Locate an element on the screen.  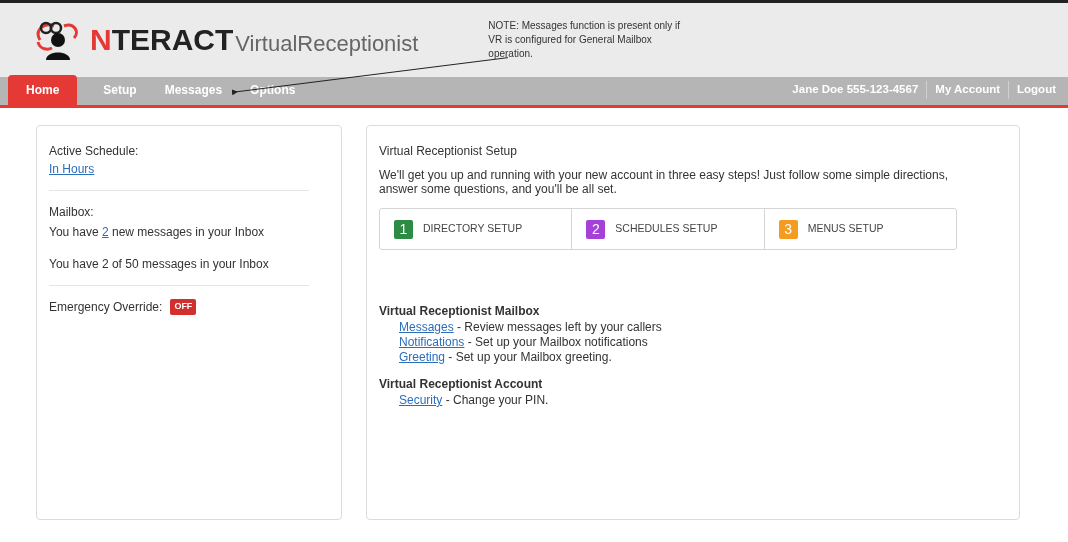
section-item: Notifications - Set up your Mailbox notifications is located at coordinates (523, 342).